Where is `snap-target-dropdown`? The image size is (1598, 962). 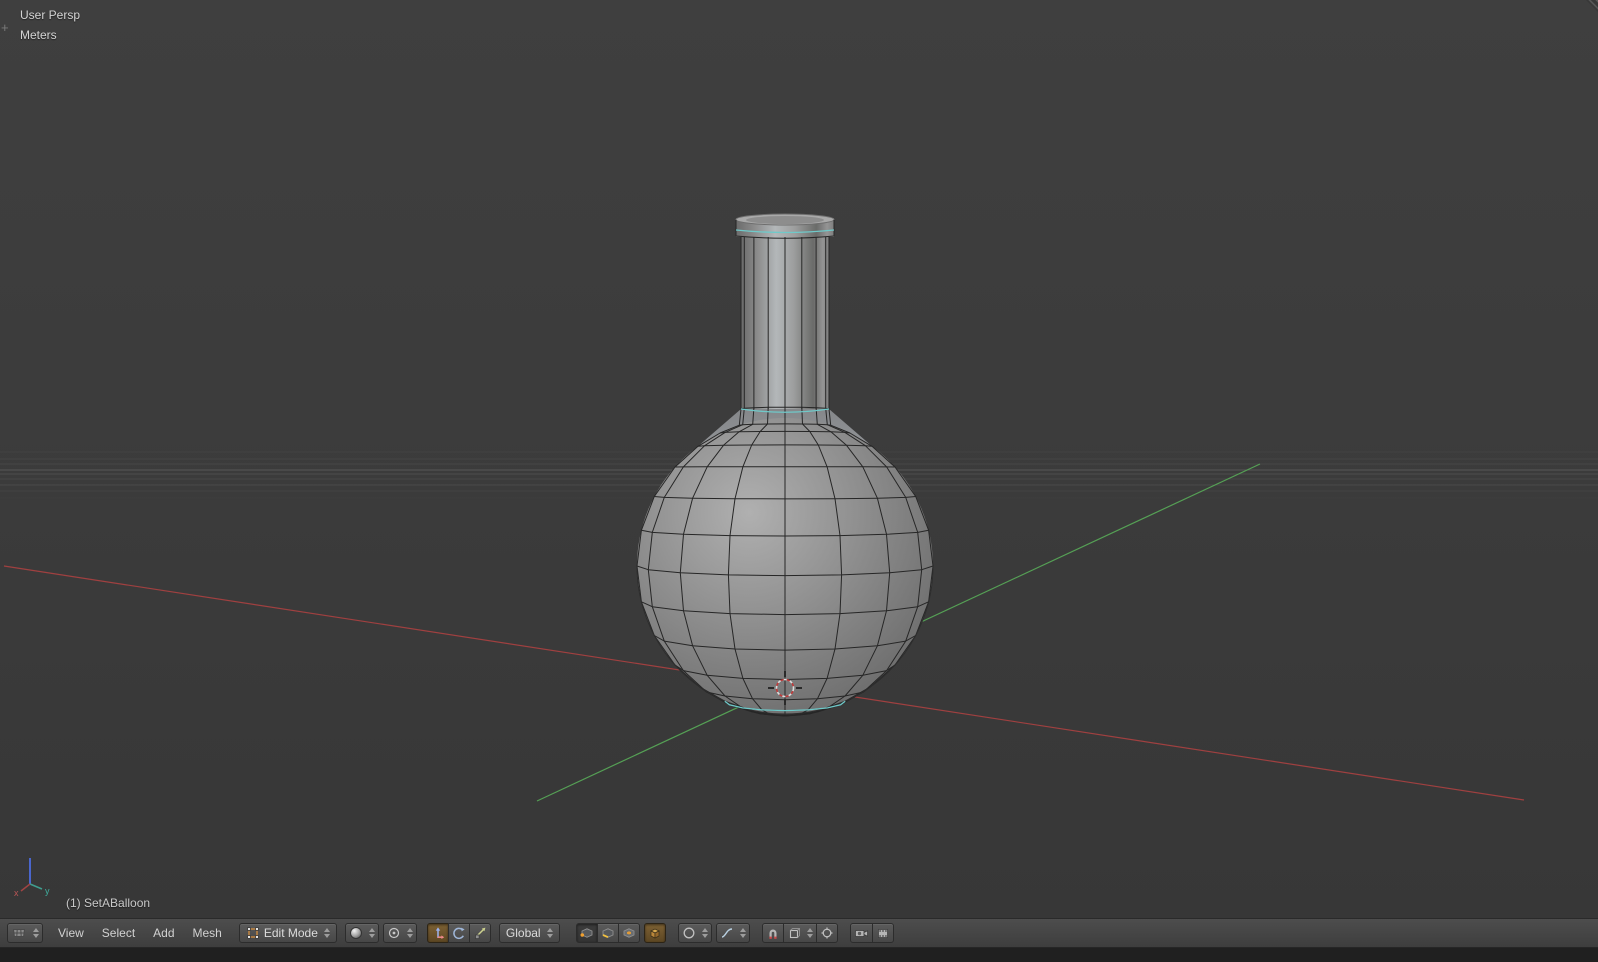 snap-target-dropdown is located at coordinates (826, 933).